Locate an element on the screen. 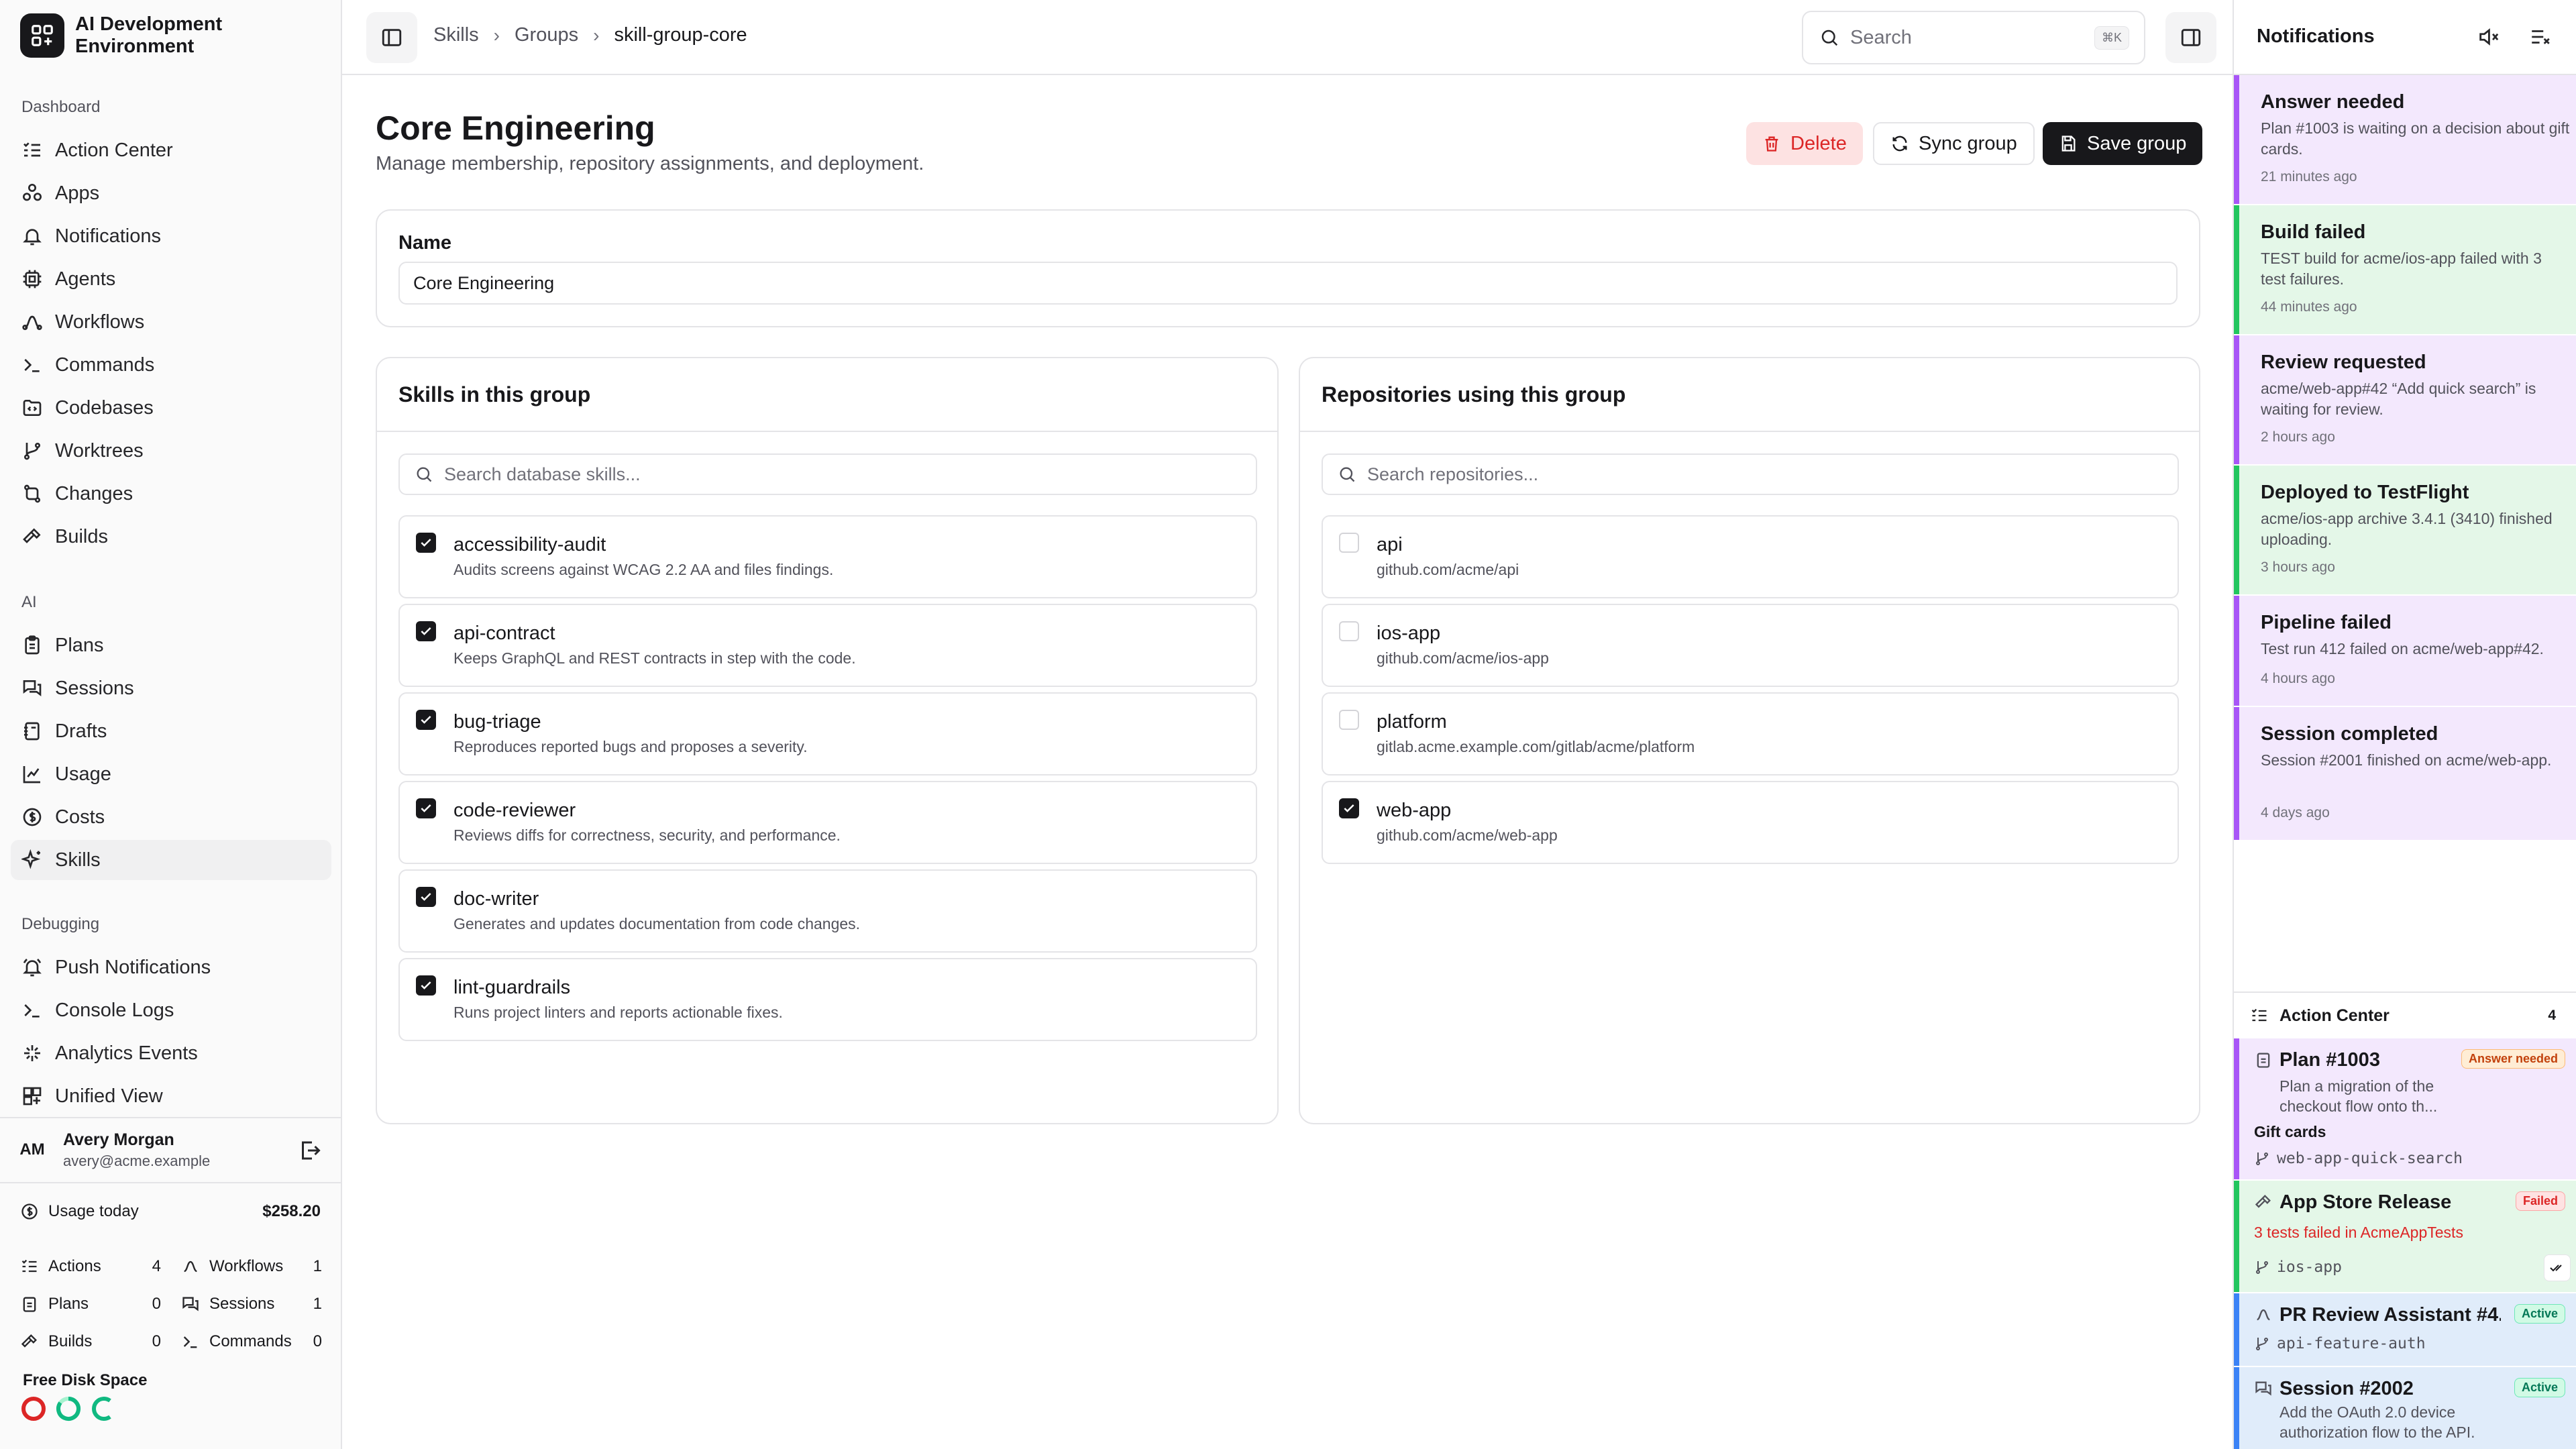 This screenshot has height=1449, width=2576. sidebar-item-builds: Builds is located at coordinates (171, 537).